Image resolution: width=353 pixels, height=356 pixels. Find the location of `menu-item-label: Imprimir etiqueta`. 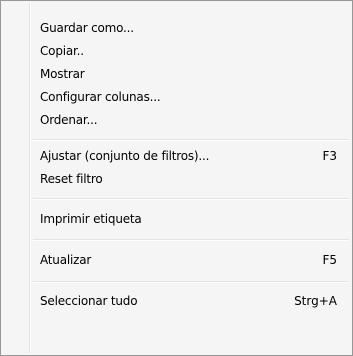

menu-item-label: Imprimir etiqueta is located at coordinates (91, 219).